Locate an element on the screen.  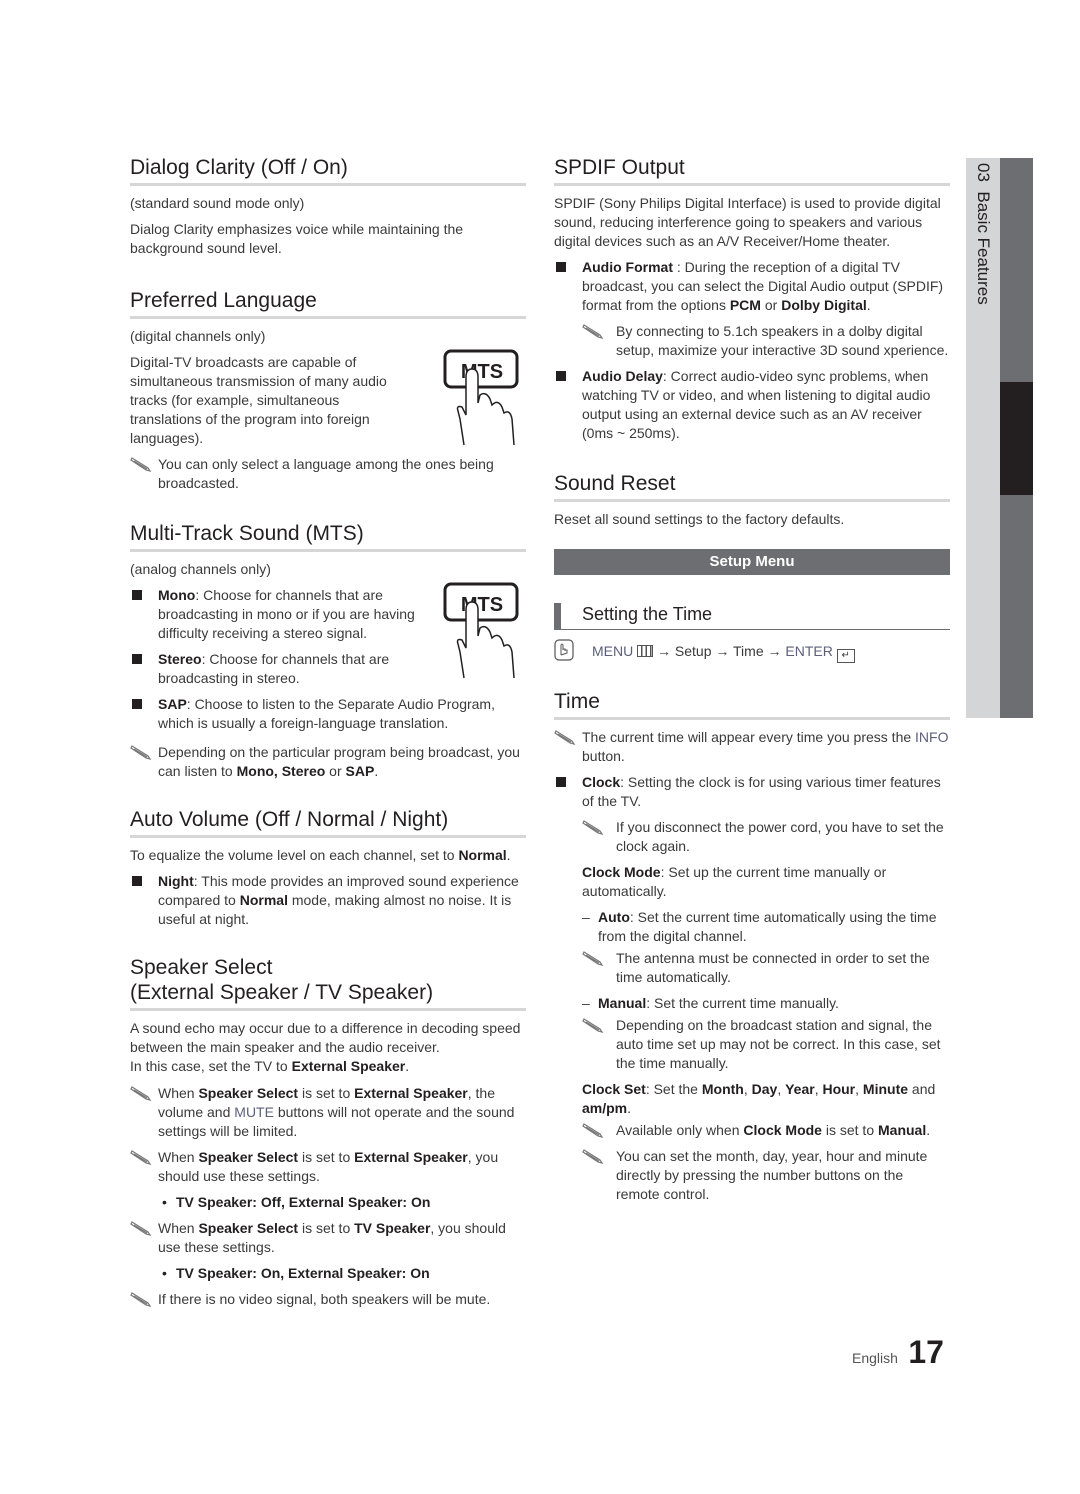
page-footer: English 17 is located at coordinates (898, 1352).